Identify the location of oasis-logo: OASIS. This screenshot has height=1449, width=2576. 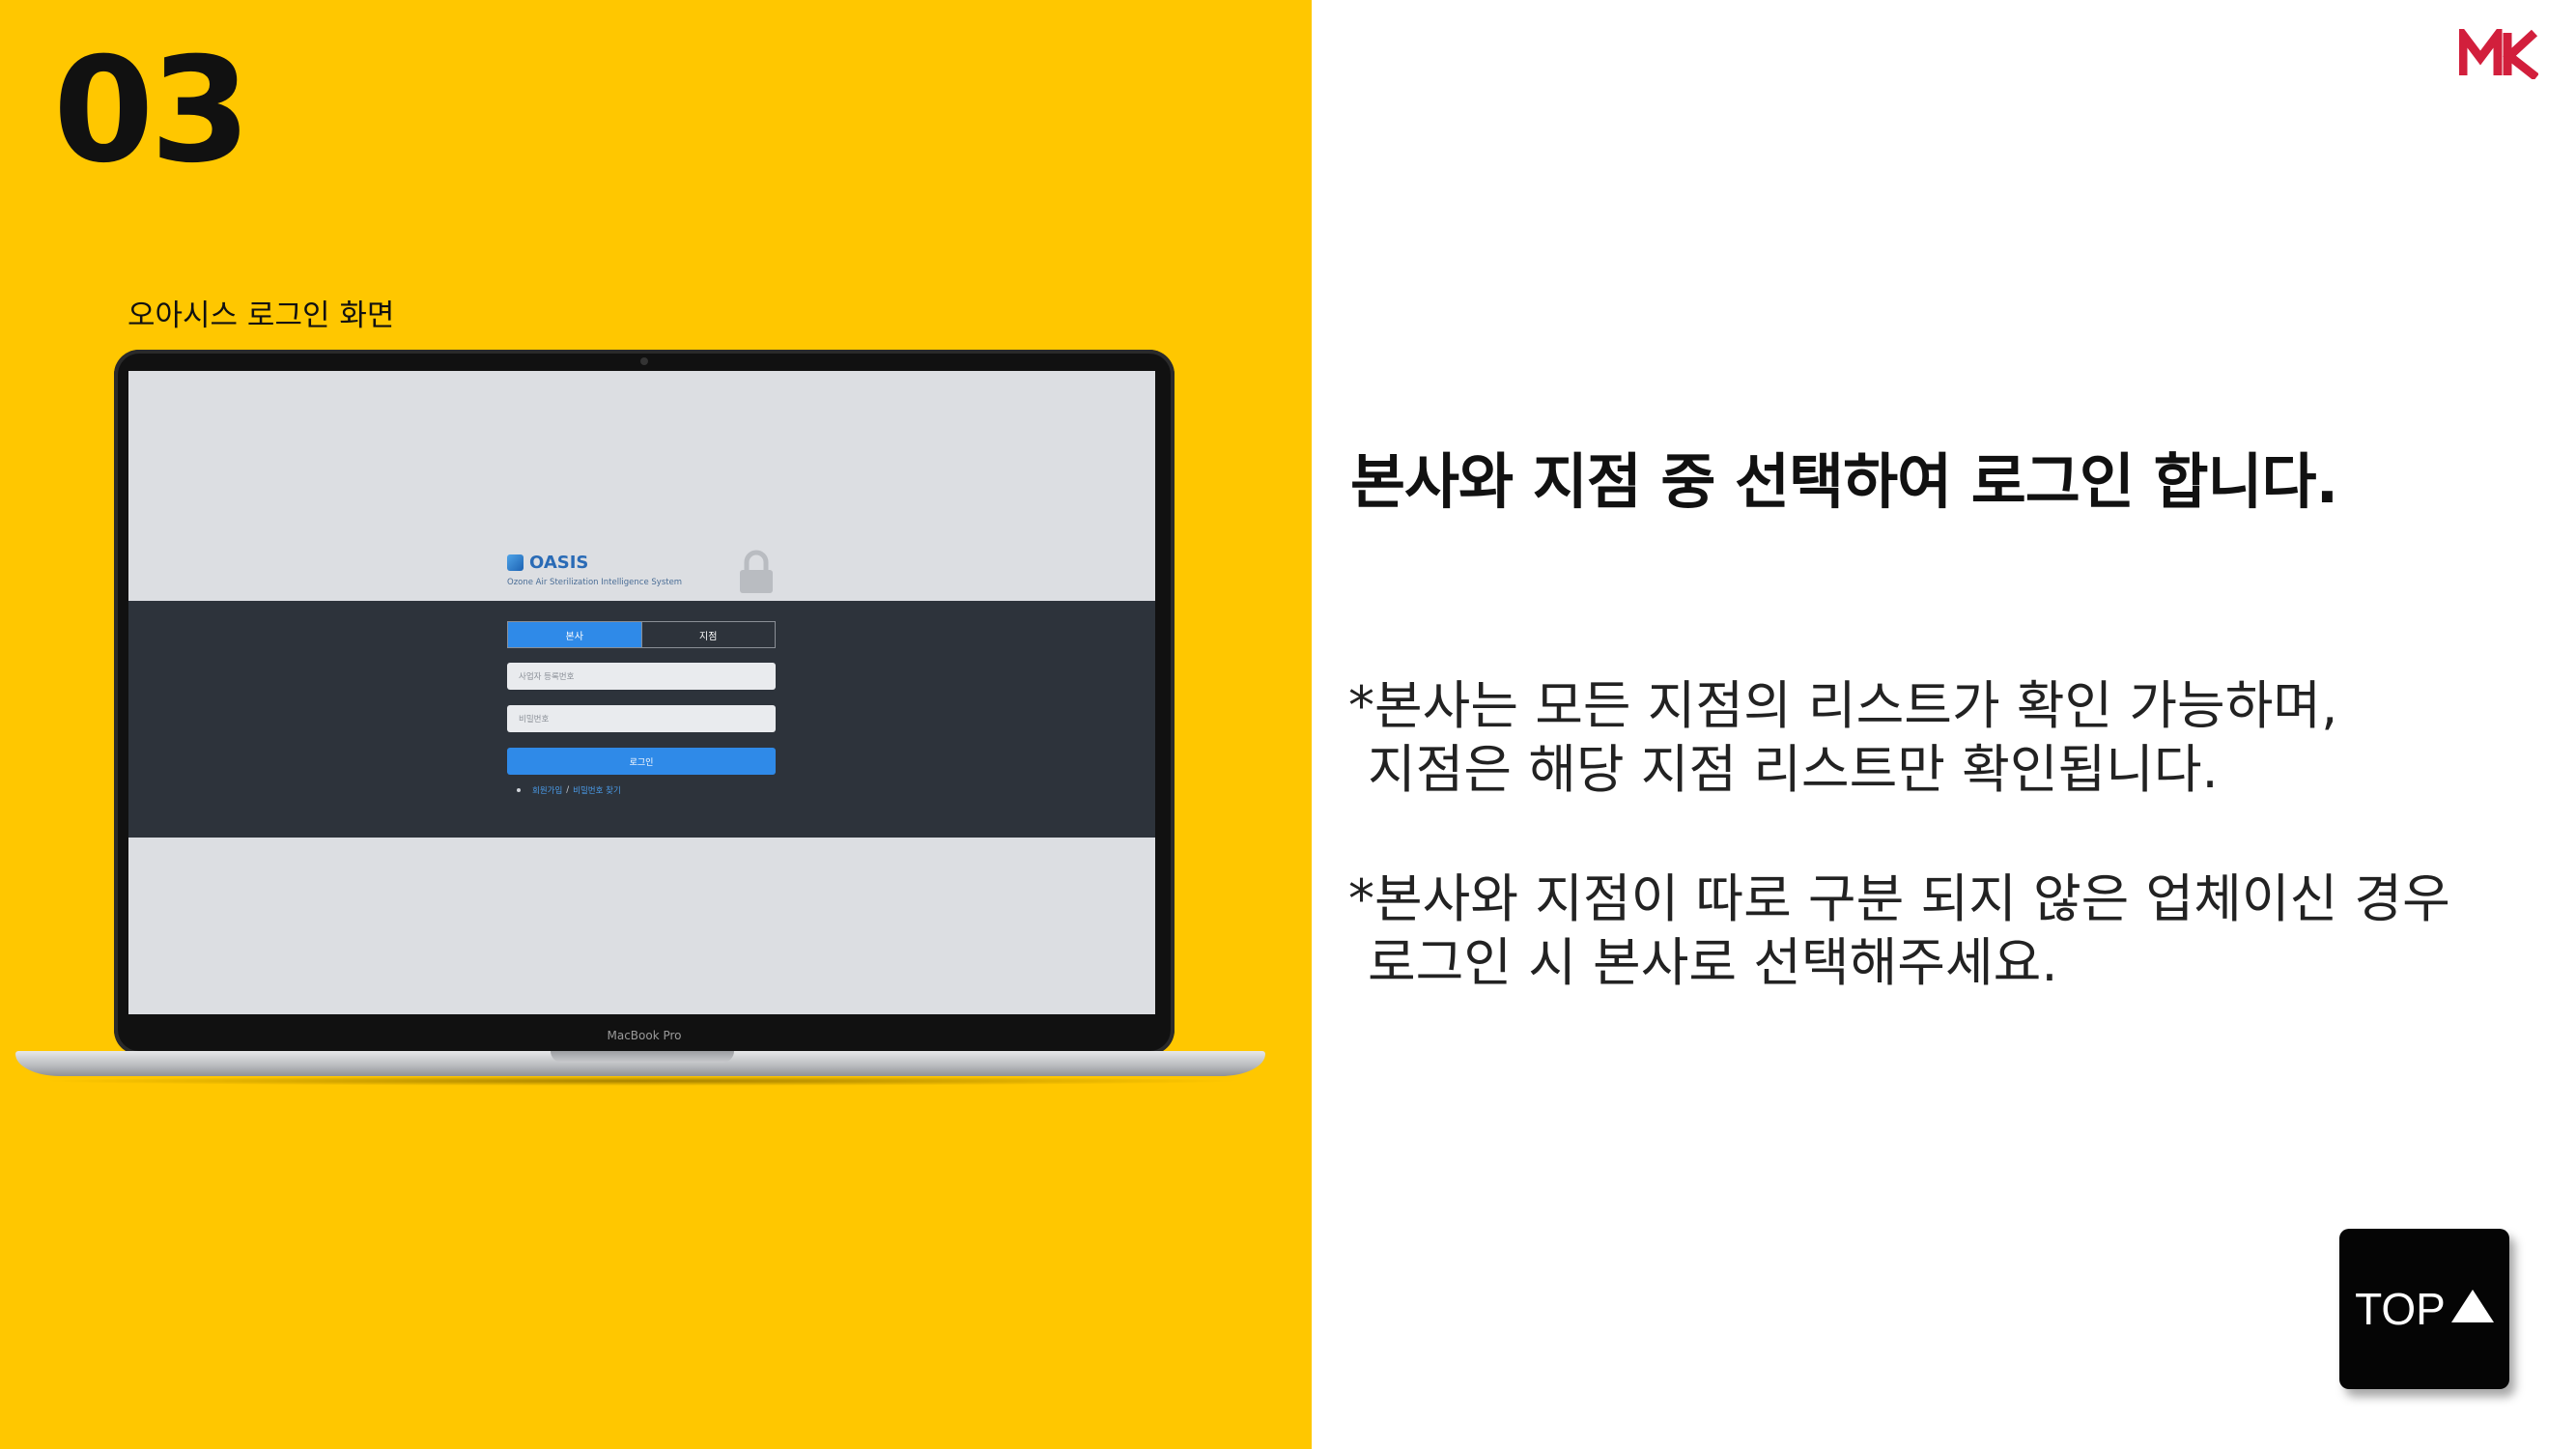
(547, 563).